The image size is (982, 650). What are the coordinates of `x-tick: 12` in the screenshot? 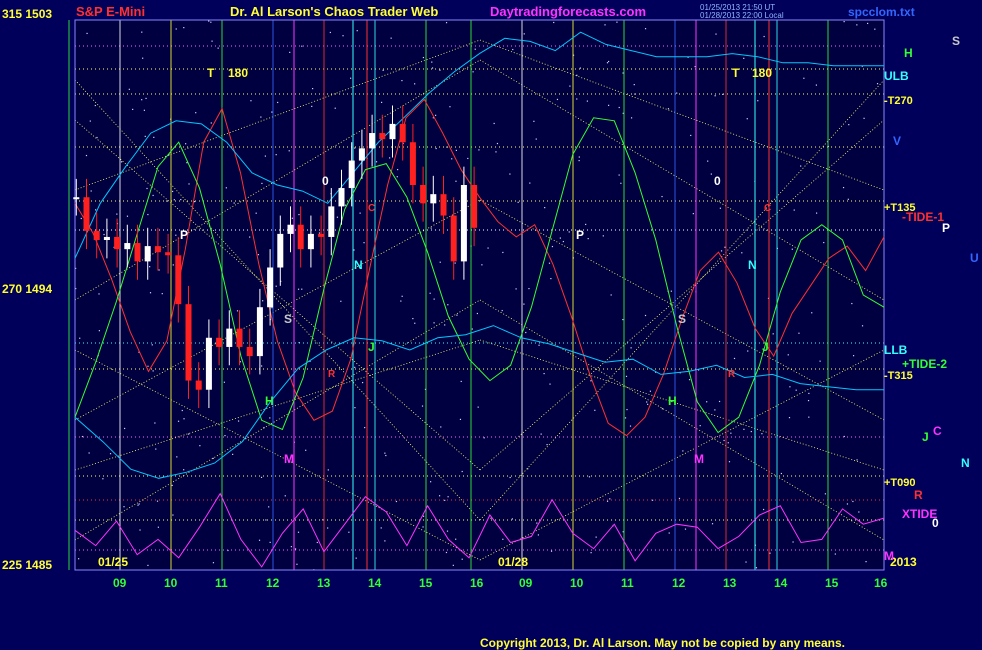 It's located at (679, 583).